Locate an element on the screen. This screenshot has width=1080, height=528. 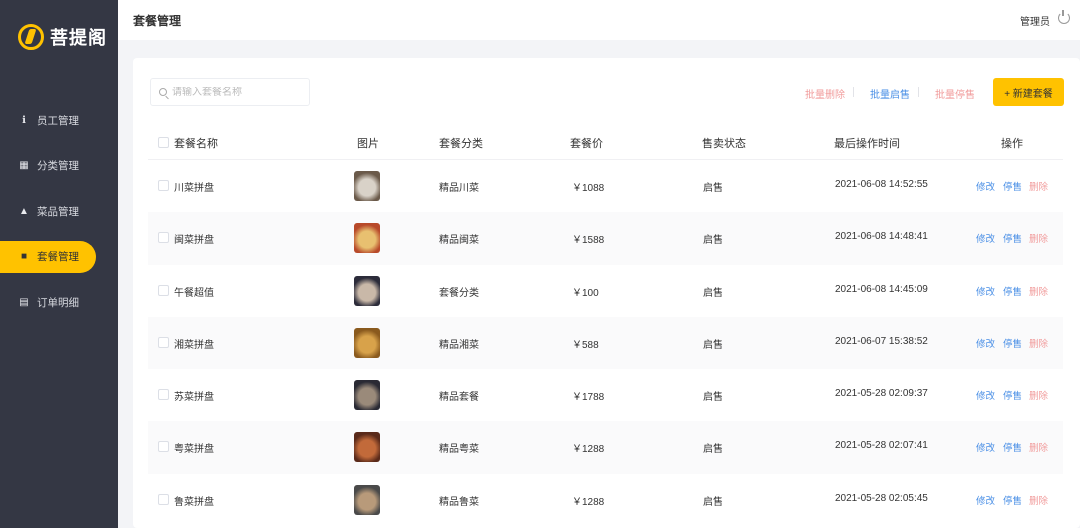
combo-price: ￥1288 is located at coordinates (588, 450).